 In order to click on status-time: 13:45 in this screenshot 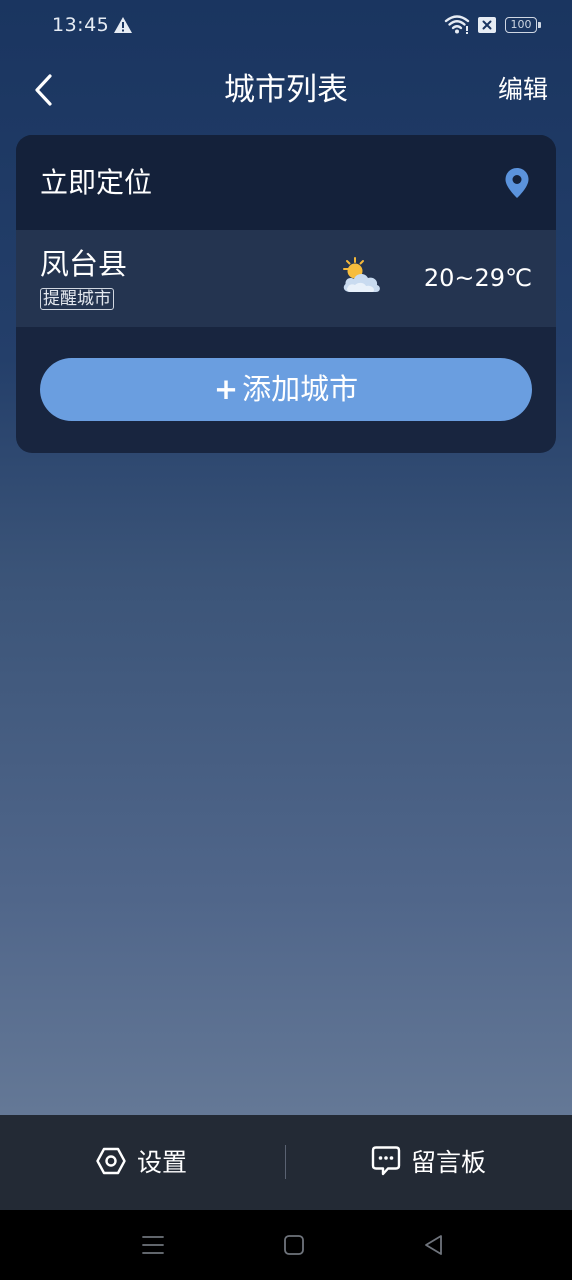, I will do `click(81, 25)`.